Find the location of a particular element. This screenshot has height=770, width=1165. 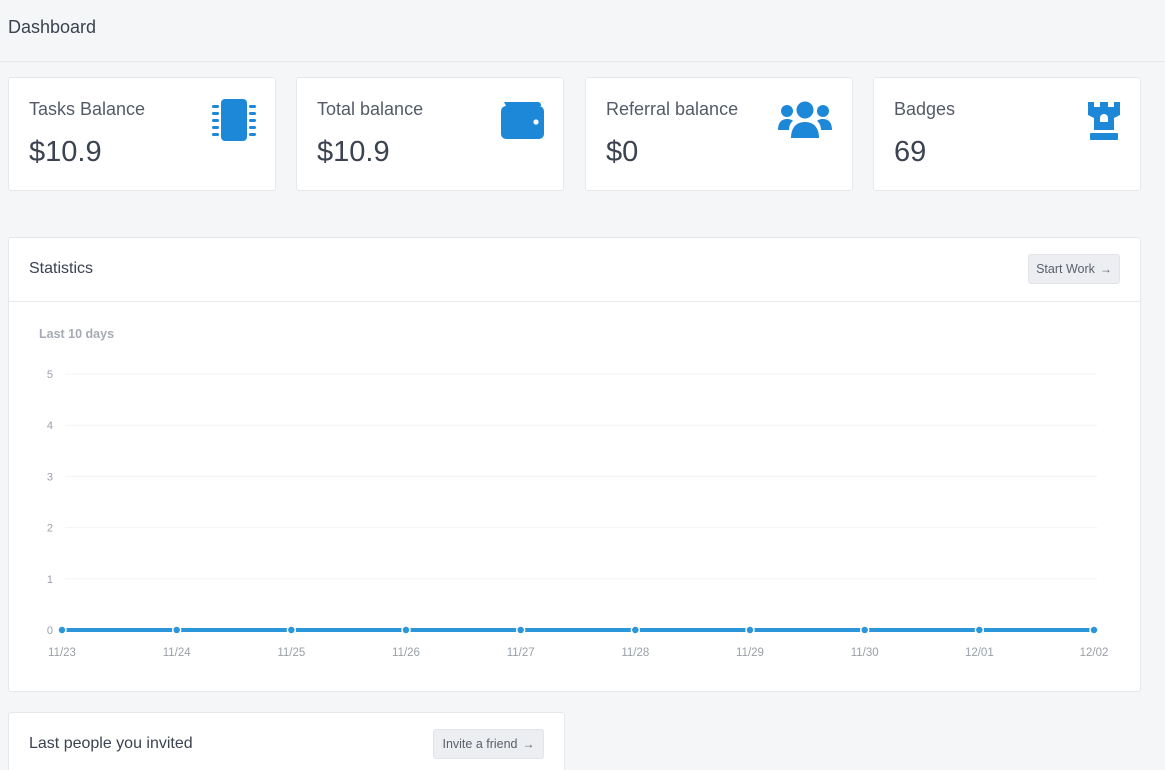

wallet-icon is located at coordinates (522, 120).